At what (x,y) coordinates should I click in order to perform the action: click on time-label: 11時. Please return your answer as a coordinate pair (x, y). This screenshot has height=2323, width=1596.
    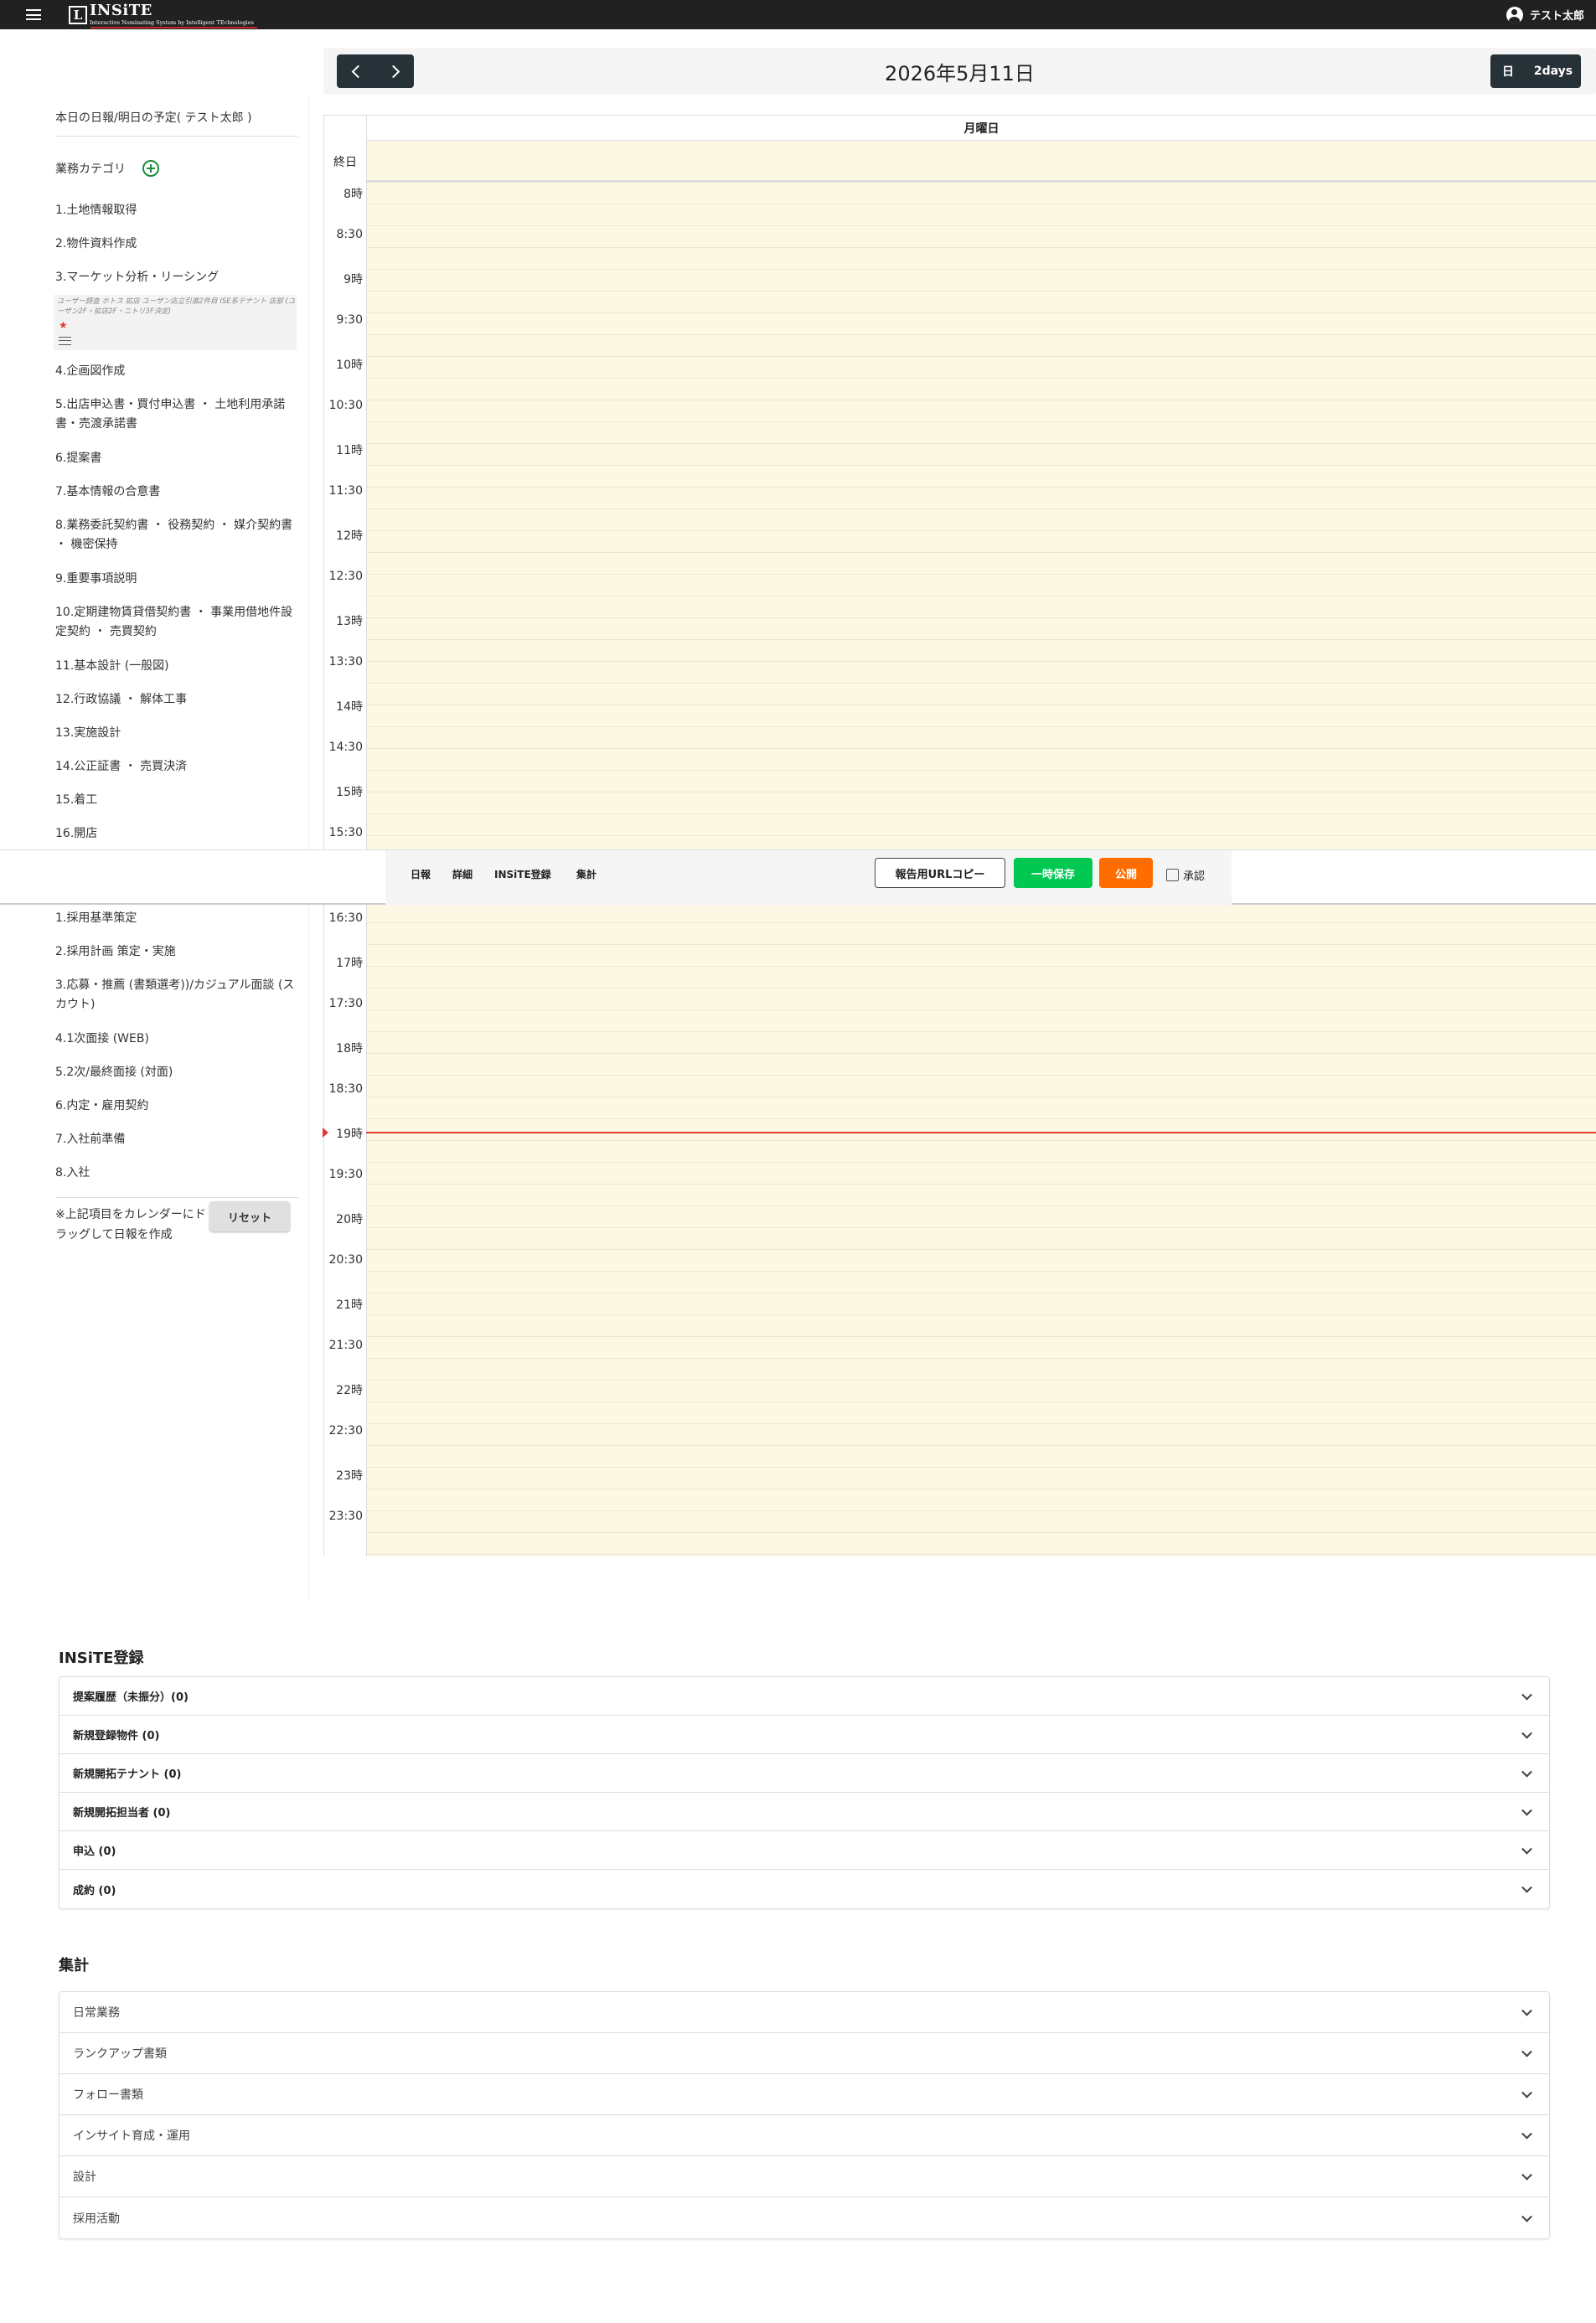
    Looking at the image, I should click on (349, 450).